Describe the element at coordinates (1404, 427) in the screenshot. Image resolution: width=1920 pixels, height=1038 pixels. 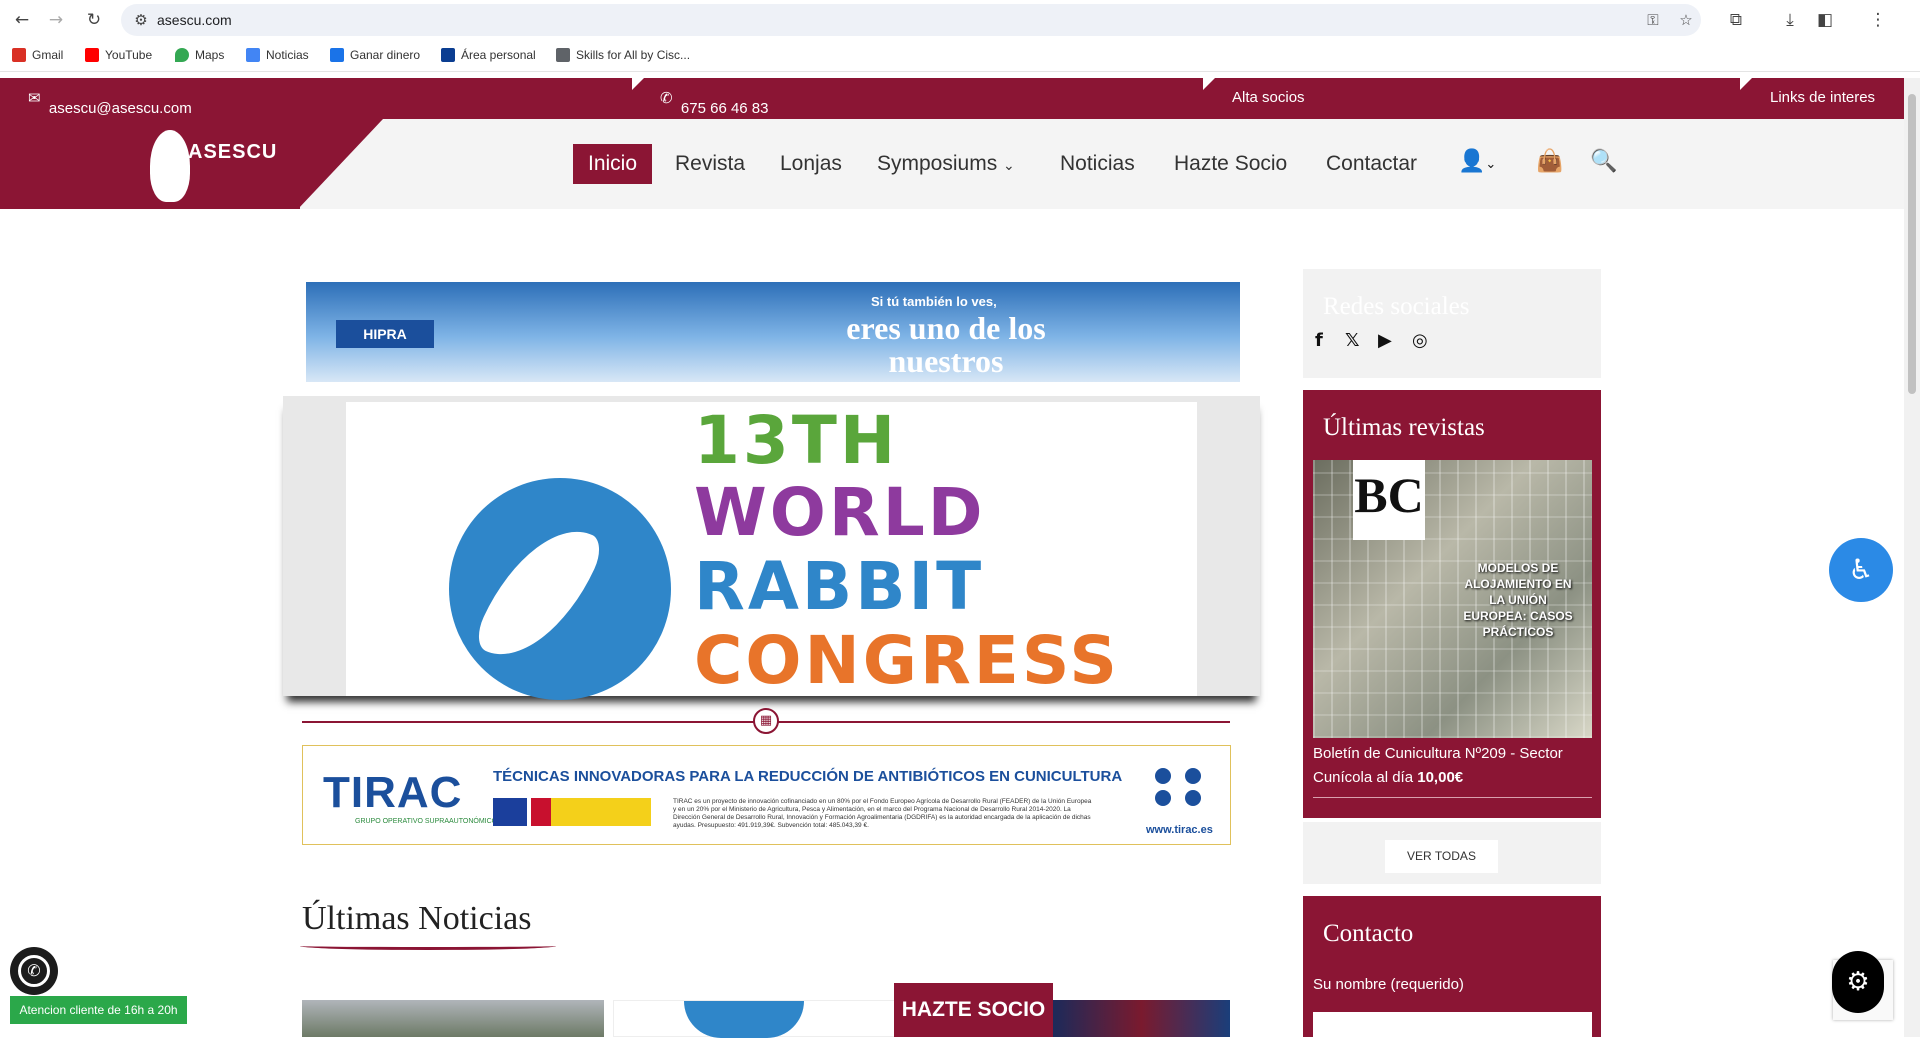
I see `revistas-title: Últimas revistas` at that location.